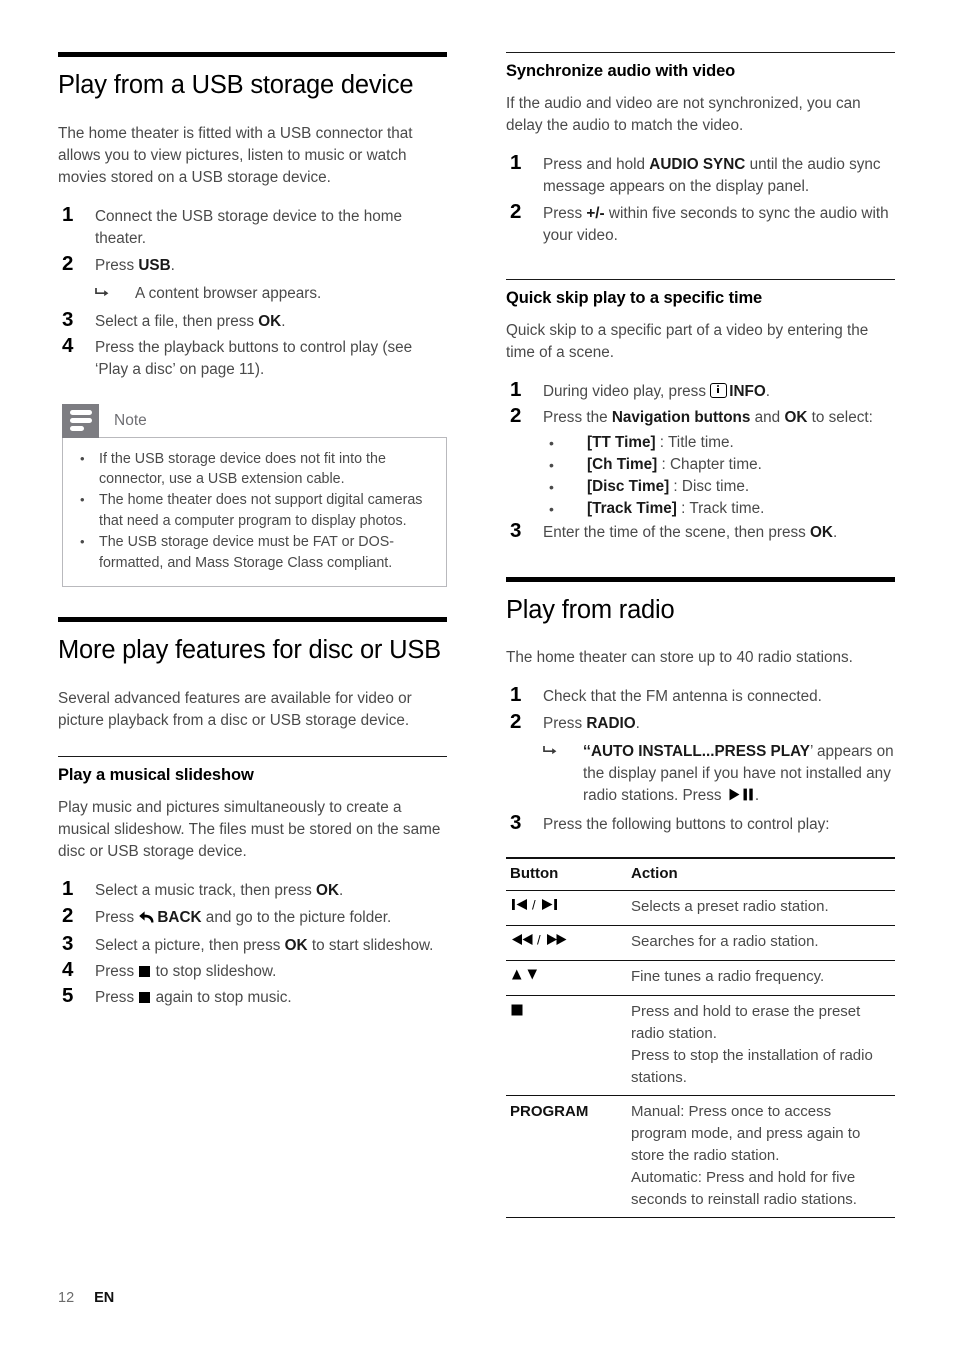 The height and width of the screenshot is (1350, 954). Describe the element at coordinates (719, 723) in the screenshot. I see `step-text: Press RADIO.` at that location.